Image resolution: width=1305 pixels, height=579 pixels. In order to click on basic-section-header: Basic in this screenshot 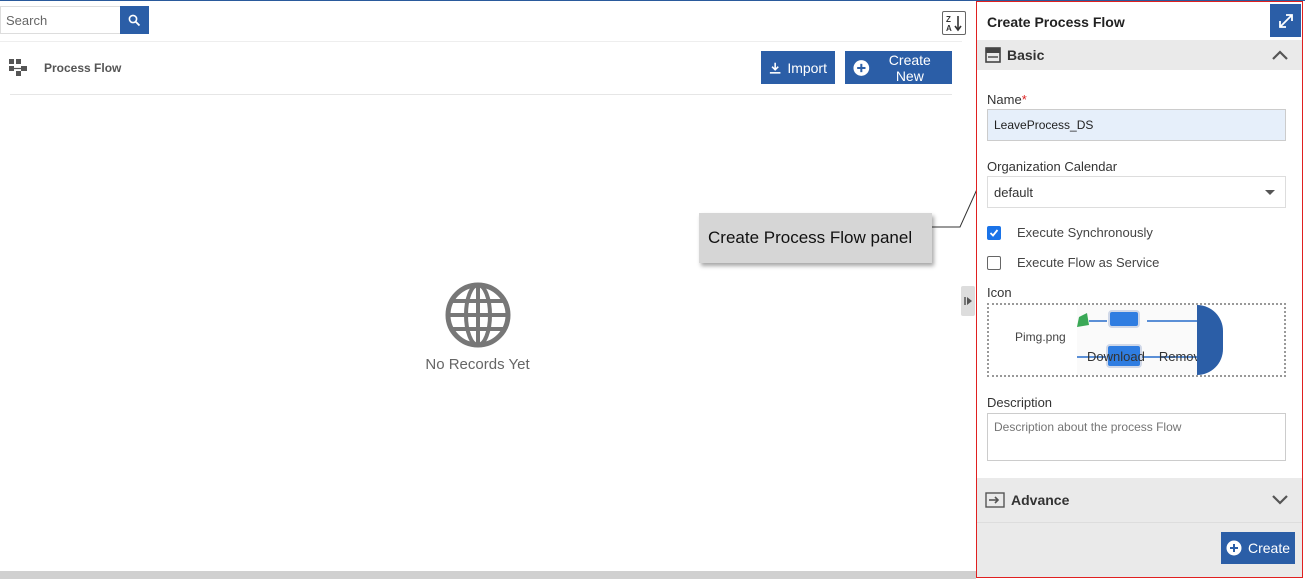, I will do `click(1139, 55)`.